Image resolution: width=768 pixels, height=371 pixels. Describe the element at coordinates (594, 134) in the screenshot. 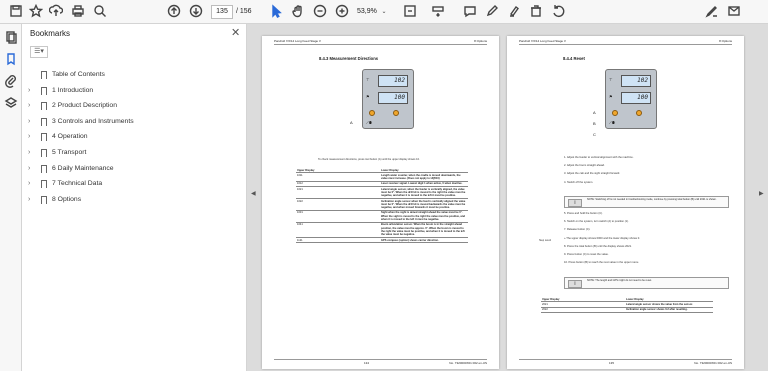

I see `callout-c: C` at that location.